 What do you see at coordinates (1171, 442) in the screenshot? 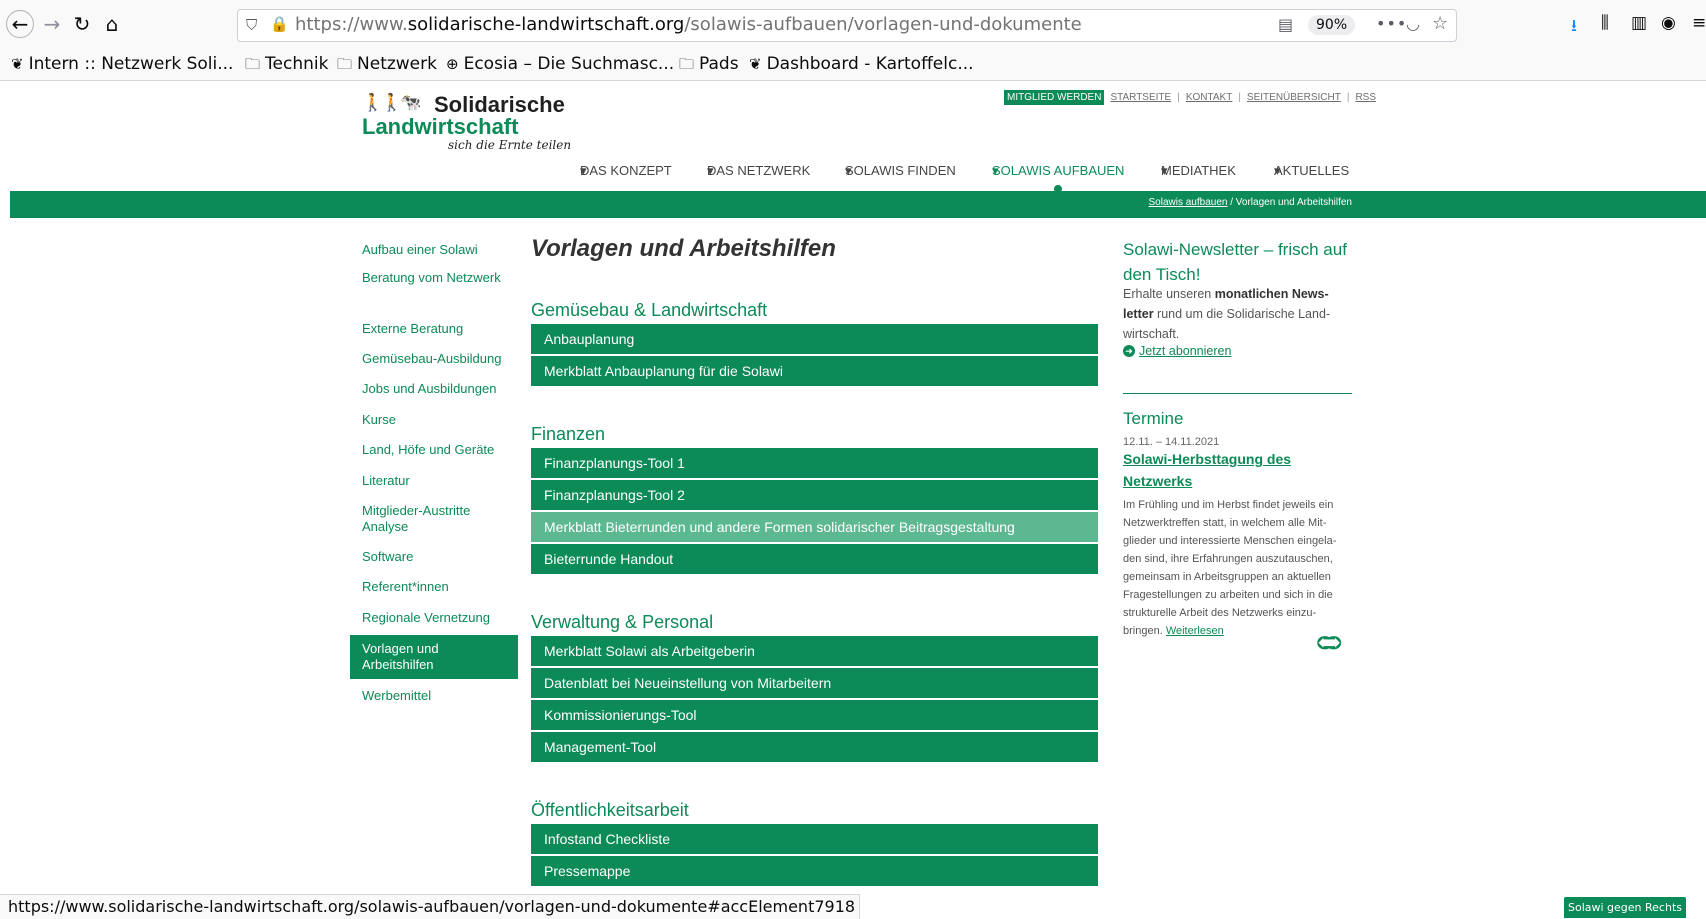
I see `event-date: 12.11. – 14.11.2021` at bounding box center [1171, 442].